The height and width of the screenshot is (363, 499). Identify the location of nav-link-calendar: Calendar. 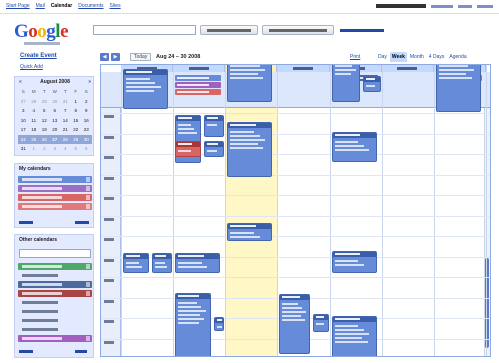
(61, 6).